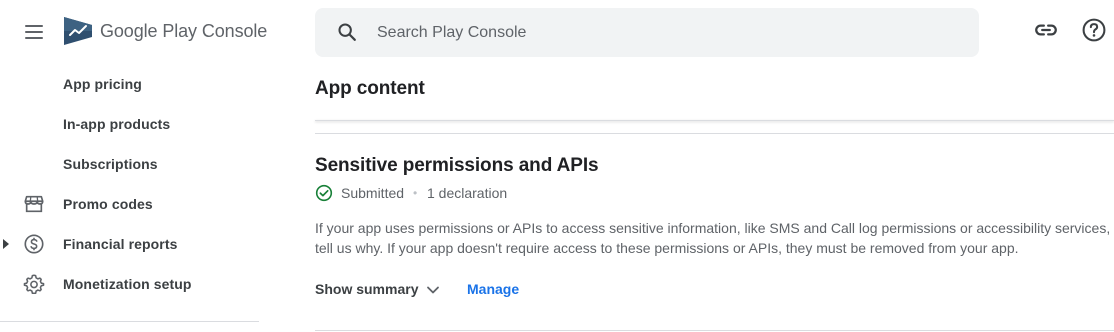  I want to click on status-label: Submitted, so click(373, 193).